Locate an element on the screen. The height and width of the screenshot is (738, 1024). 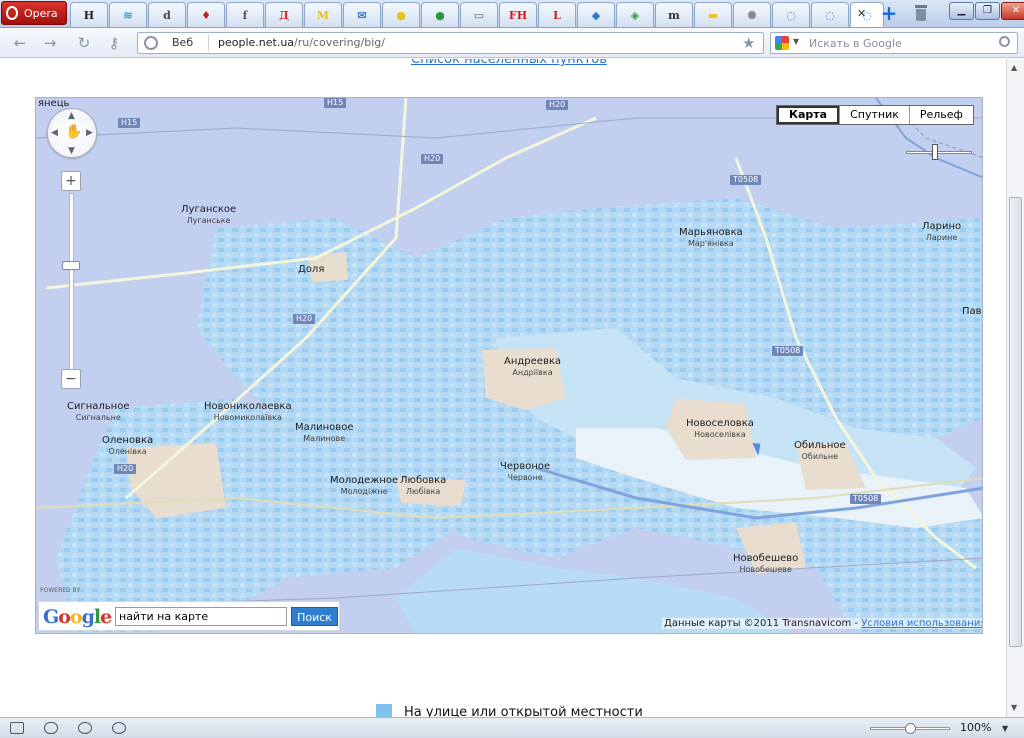
tab-favicon-icon: ◆ is located at coordinates (596, 15).